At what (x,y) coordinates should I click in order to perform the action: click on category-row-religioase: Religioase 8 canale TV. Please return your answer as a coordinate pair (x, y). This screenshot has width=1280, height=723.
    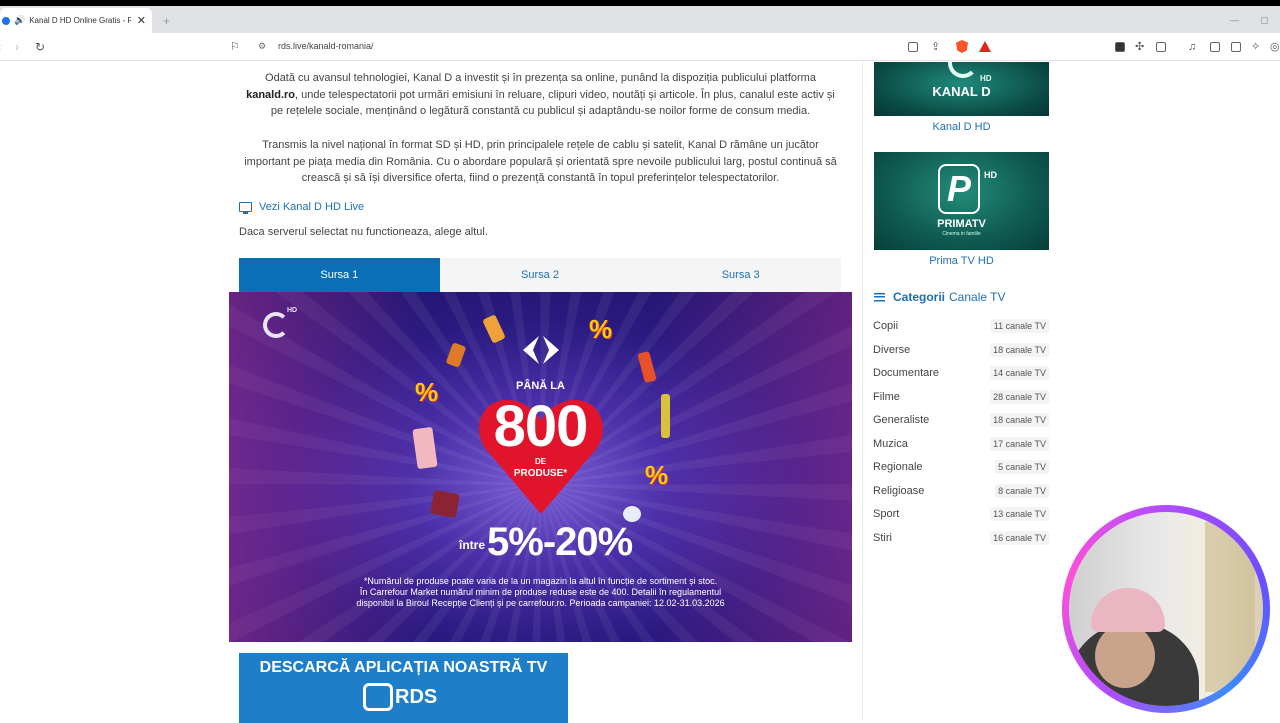
    Looking at the image, I should click on (961, 491).